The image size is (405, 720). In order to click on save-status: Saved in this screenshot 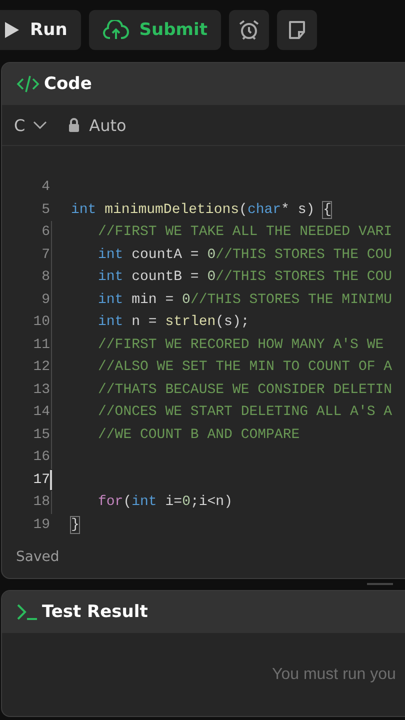, I will do `click(38, 557)`.